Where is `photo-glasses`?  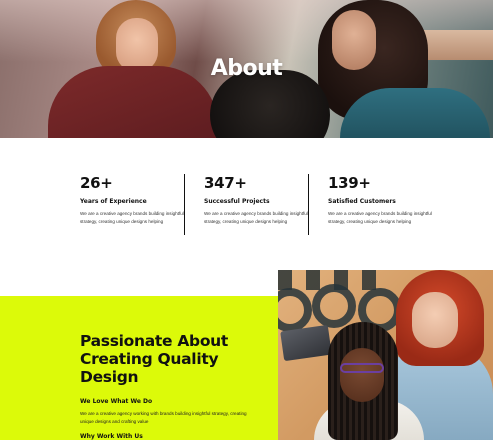 photo-glasses is located at coordinates (362, 368).